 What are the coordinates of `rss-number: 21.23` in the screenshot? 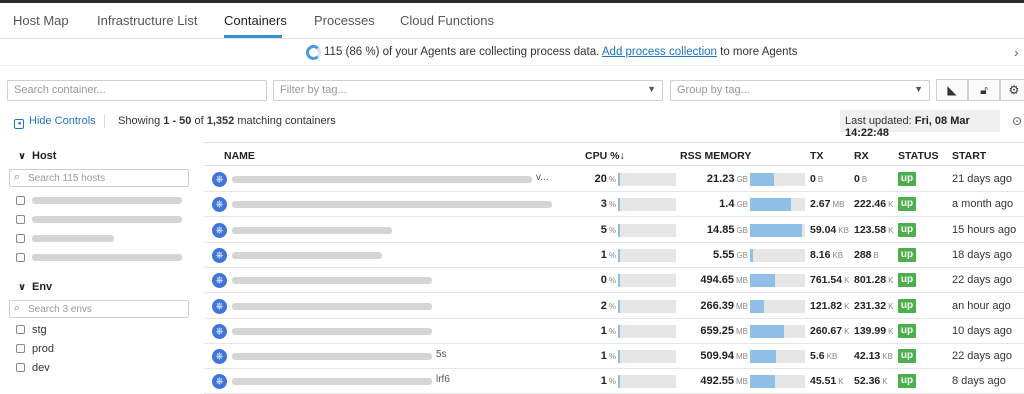 It's located at (720, 179).